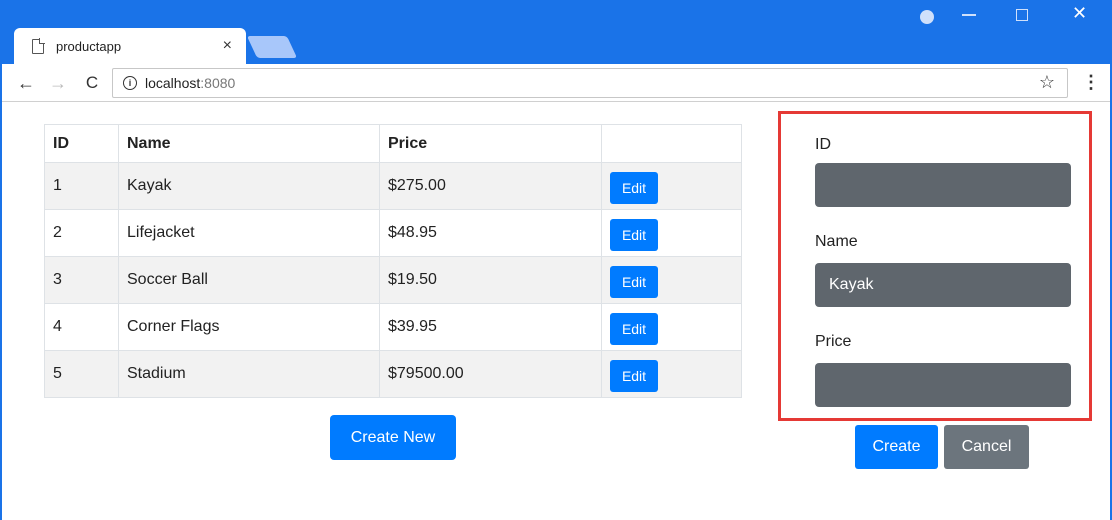  Describe the element at coordinates (130, 83) in the screenshot. I see `info-icon: i` at that location.